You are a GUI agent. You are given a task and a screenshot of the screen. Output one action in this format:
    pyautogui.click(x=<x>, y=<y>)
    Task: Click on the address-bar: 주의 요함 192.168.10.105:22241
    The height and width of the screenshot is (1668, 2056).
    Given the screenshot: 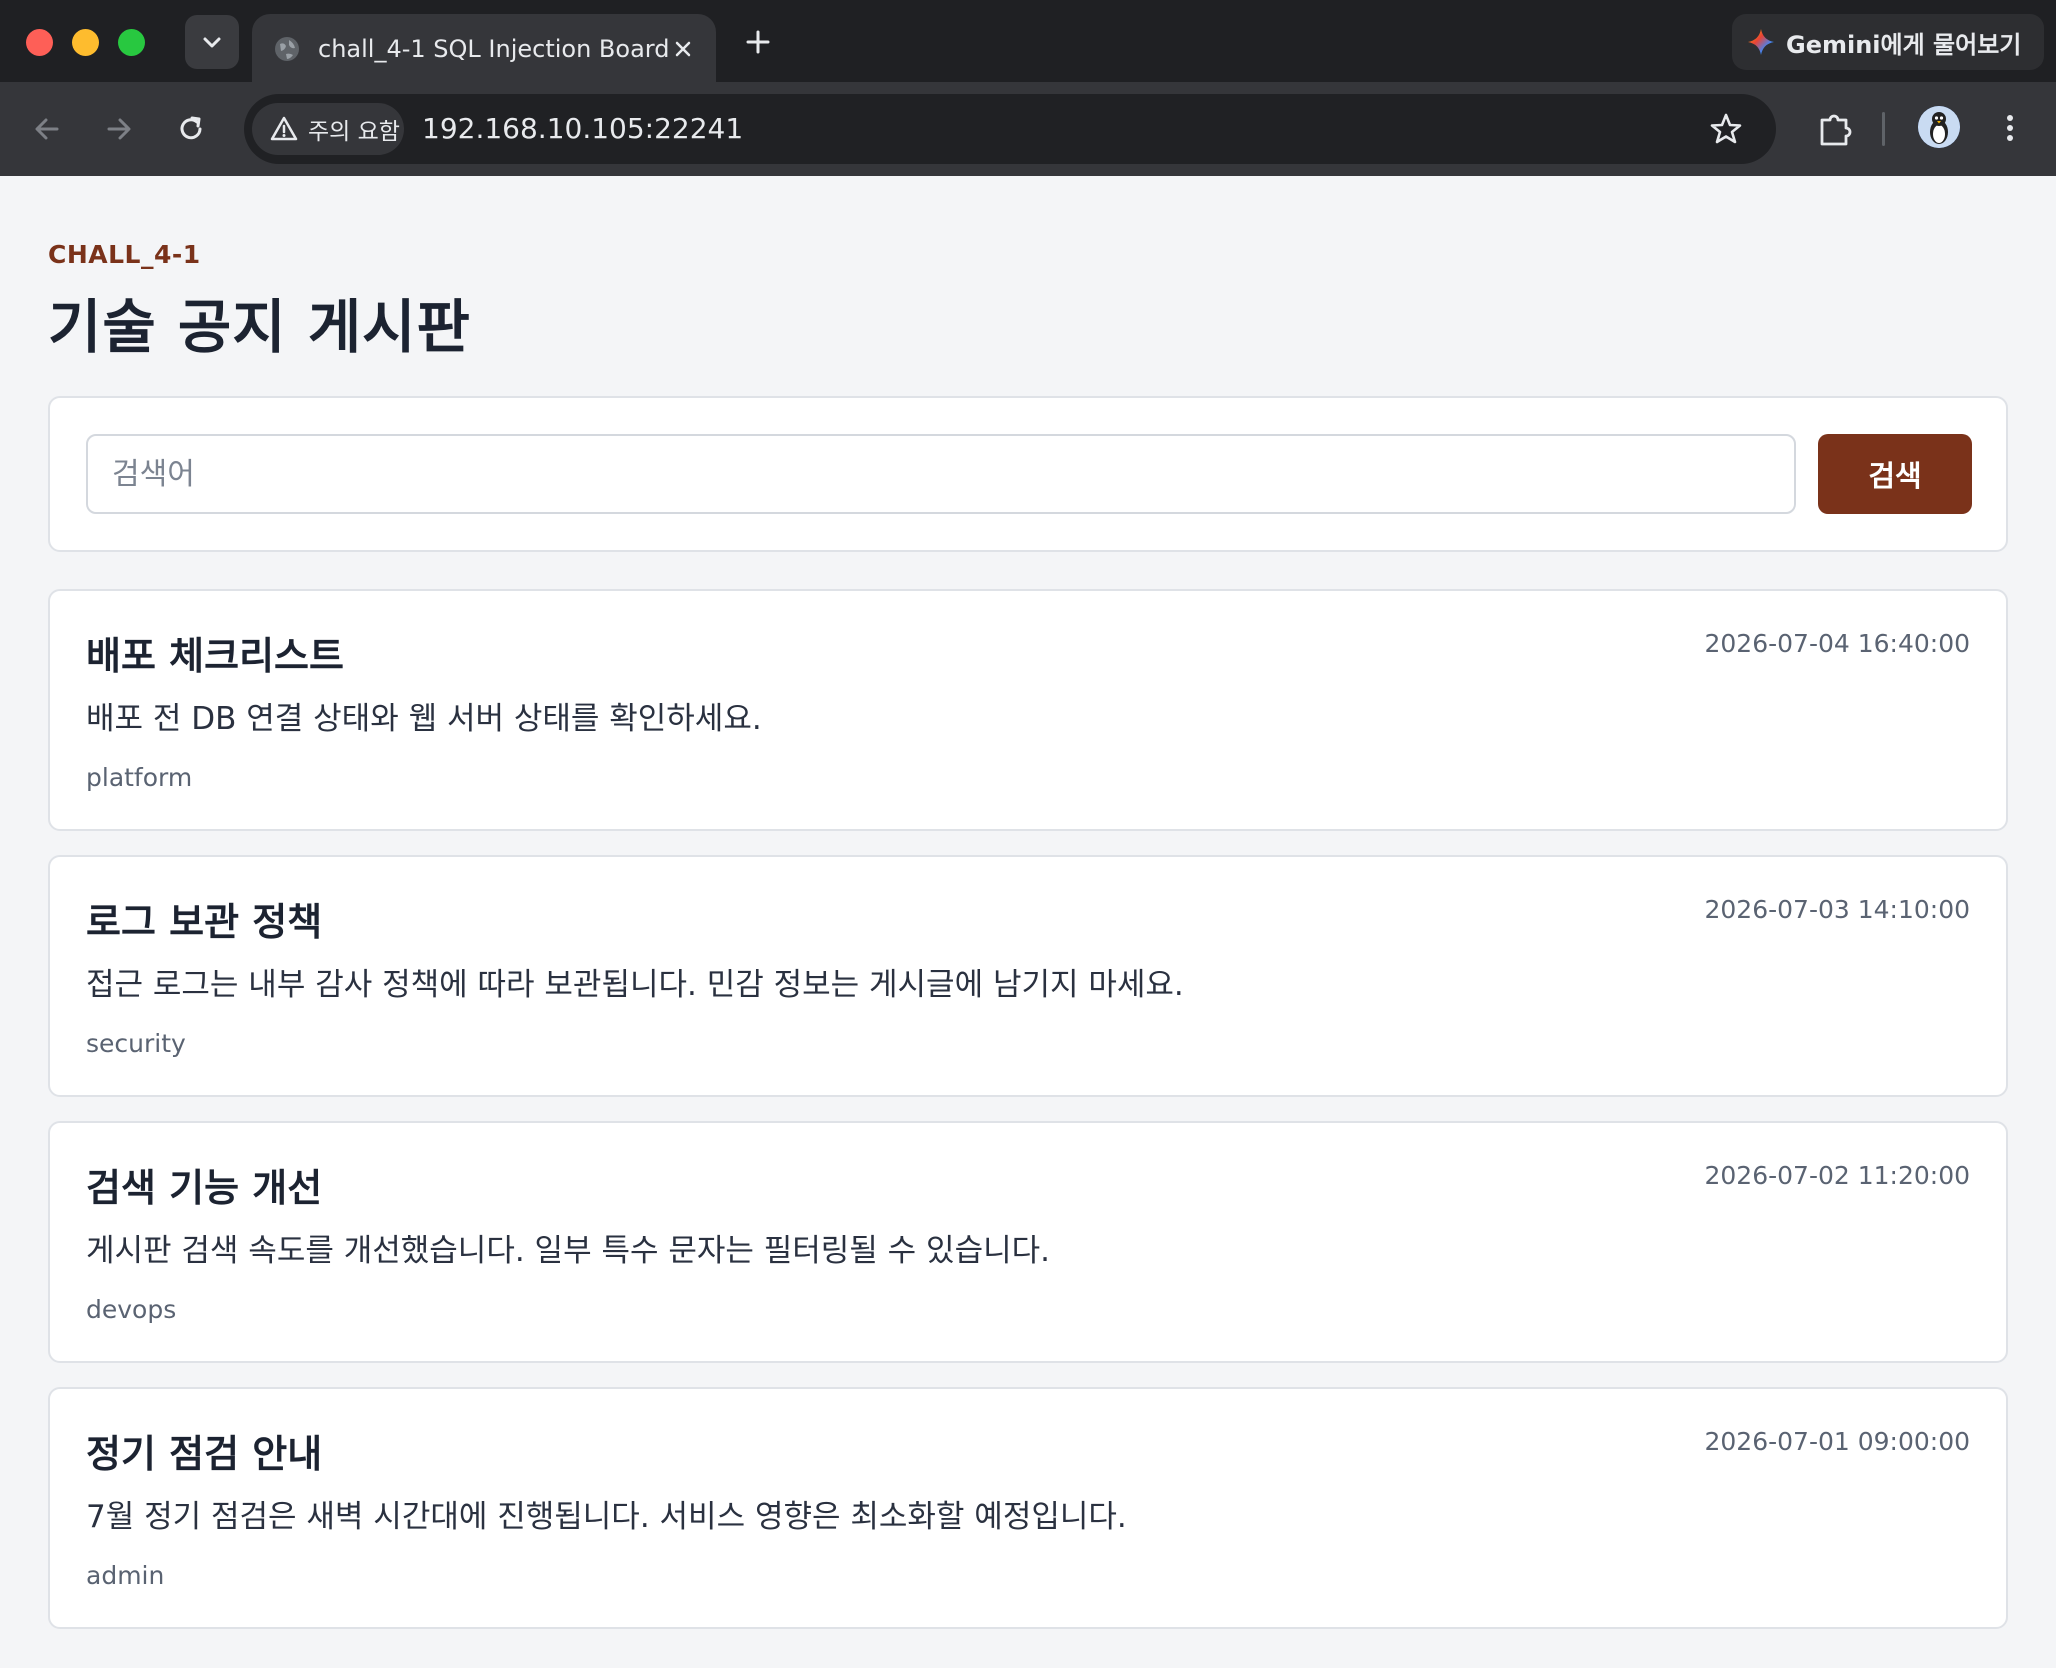 What is the action you would take?
    pyautogui.click(x=1010, y=129)
    